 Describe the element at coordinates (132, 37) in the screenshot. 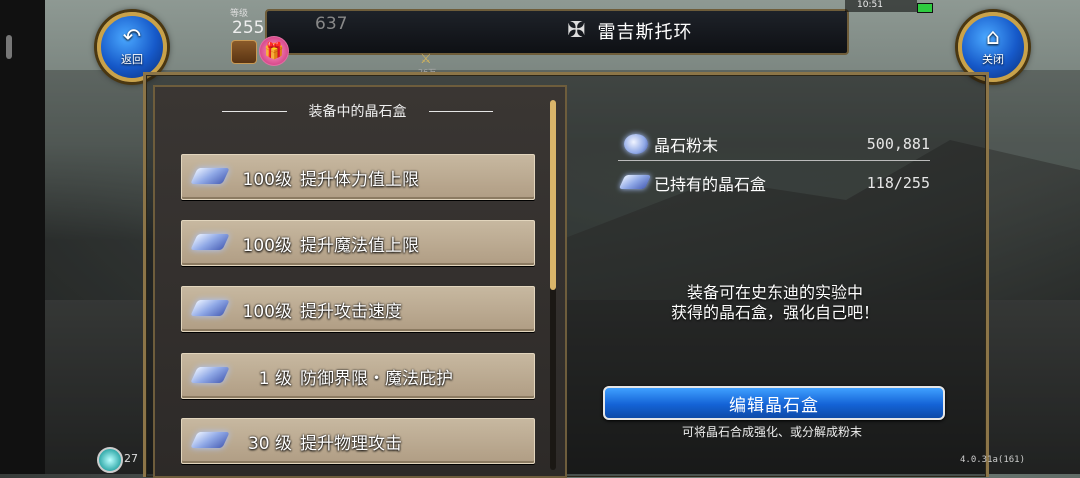

I see `back-arrow-icon: ↶` at that location.